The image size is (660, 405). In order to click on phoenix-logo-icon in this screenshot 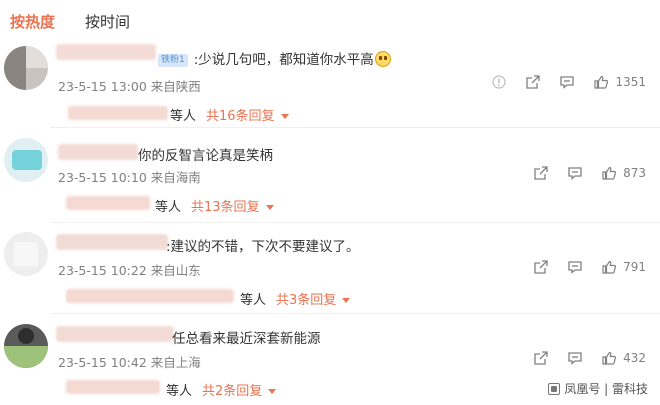, I will do `click(554, 388)`.